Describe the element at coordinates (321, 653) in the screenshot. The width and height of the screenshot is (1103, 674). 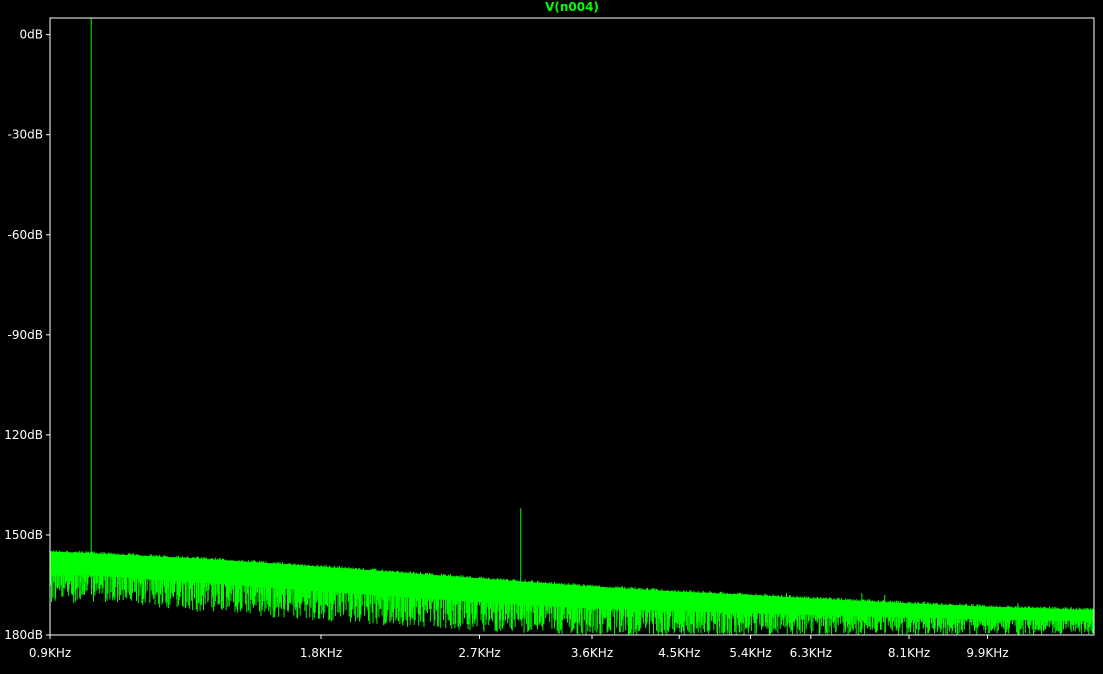
I see `x-tick-label: 1.8KHz` at that location.